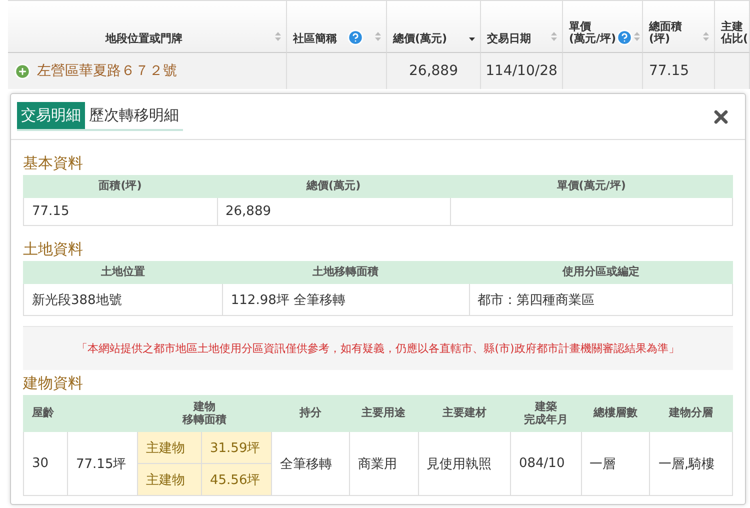  What do you see at coordinates (147, 27) in the screenshot?
I see `column-header: 地段位置或門牌` at bounding box center [147, 27].